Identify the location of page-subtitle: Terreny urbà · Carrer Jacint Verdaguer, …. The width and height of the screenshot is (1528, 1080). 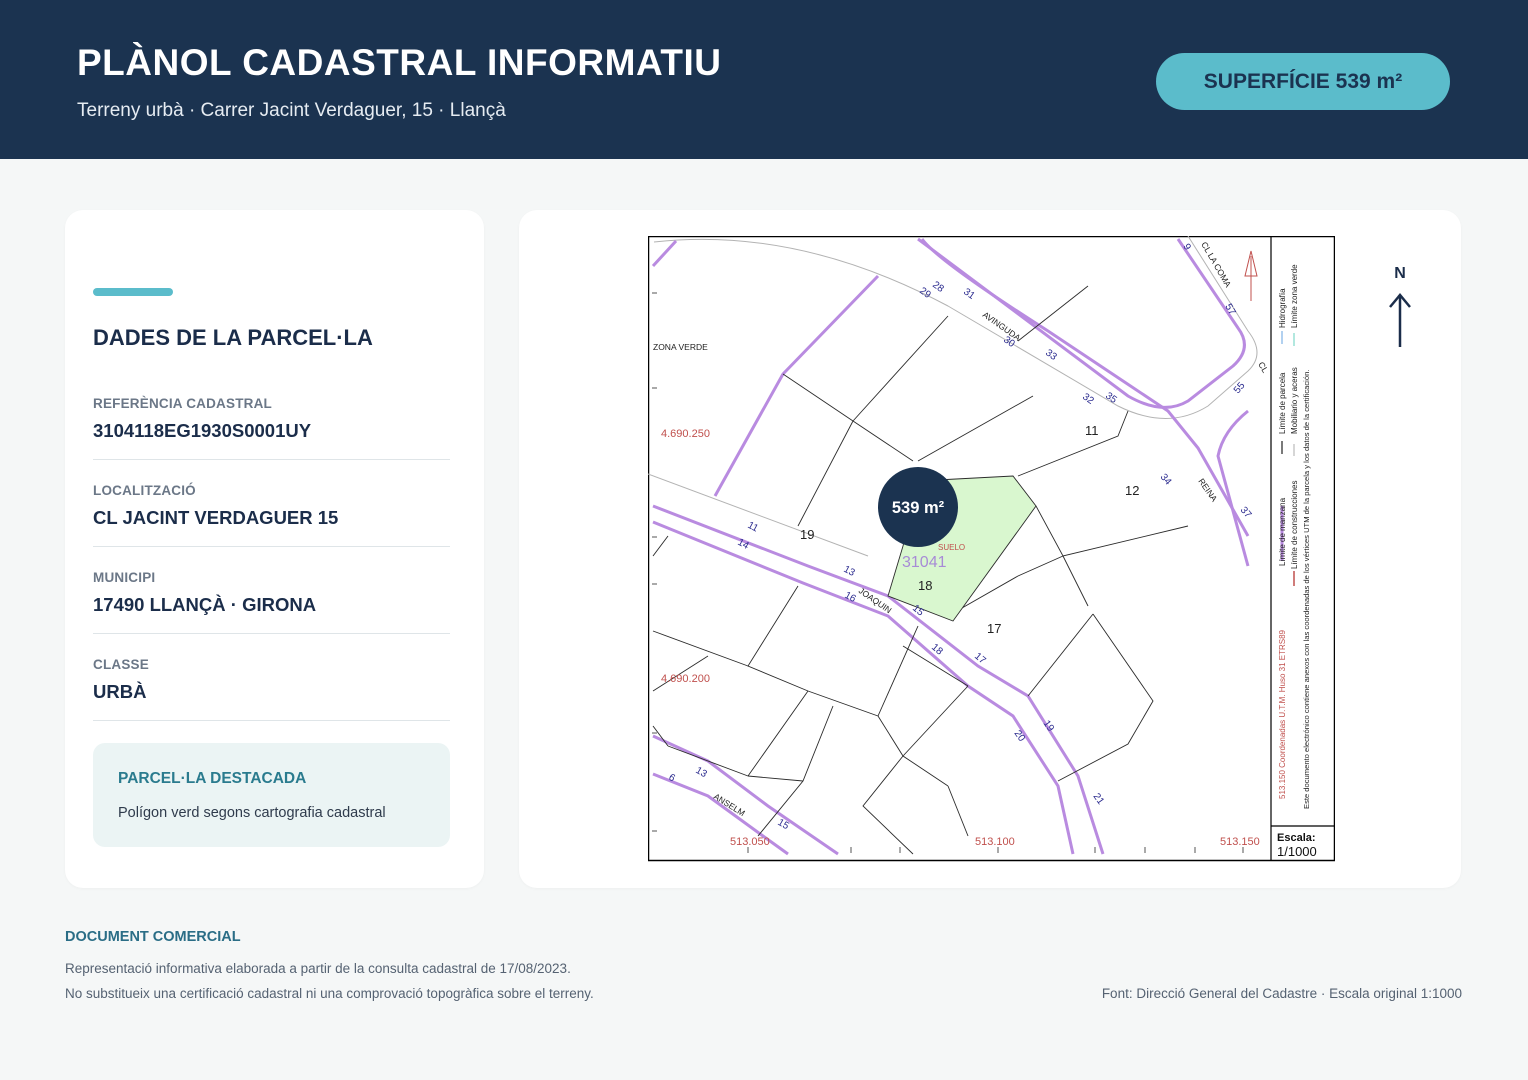
(291, 110).